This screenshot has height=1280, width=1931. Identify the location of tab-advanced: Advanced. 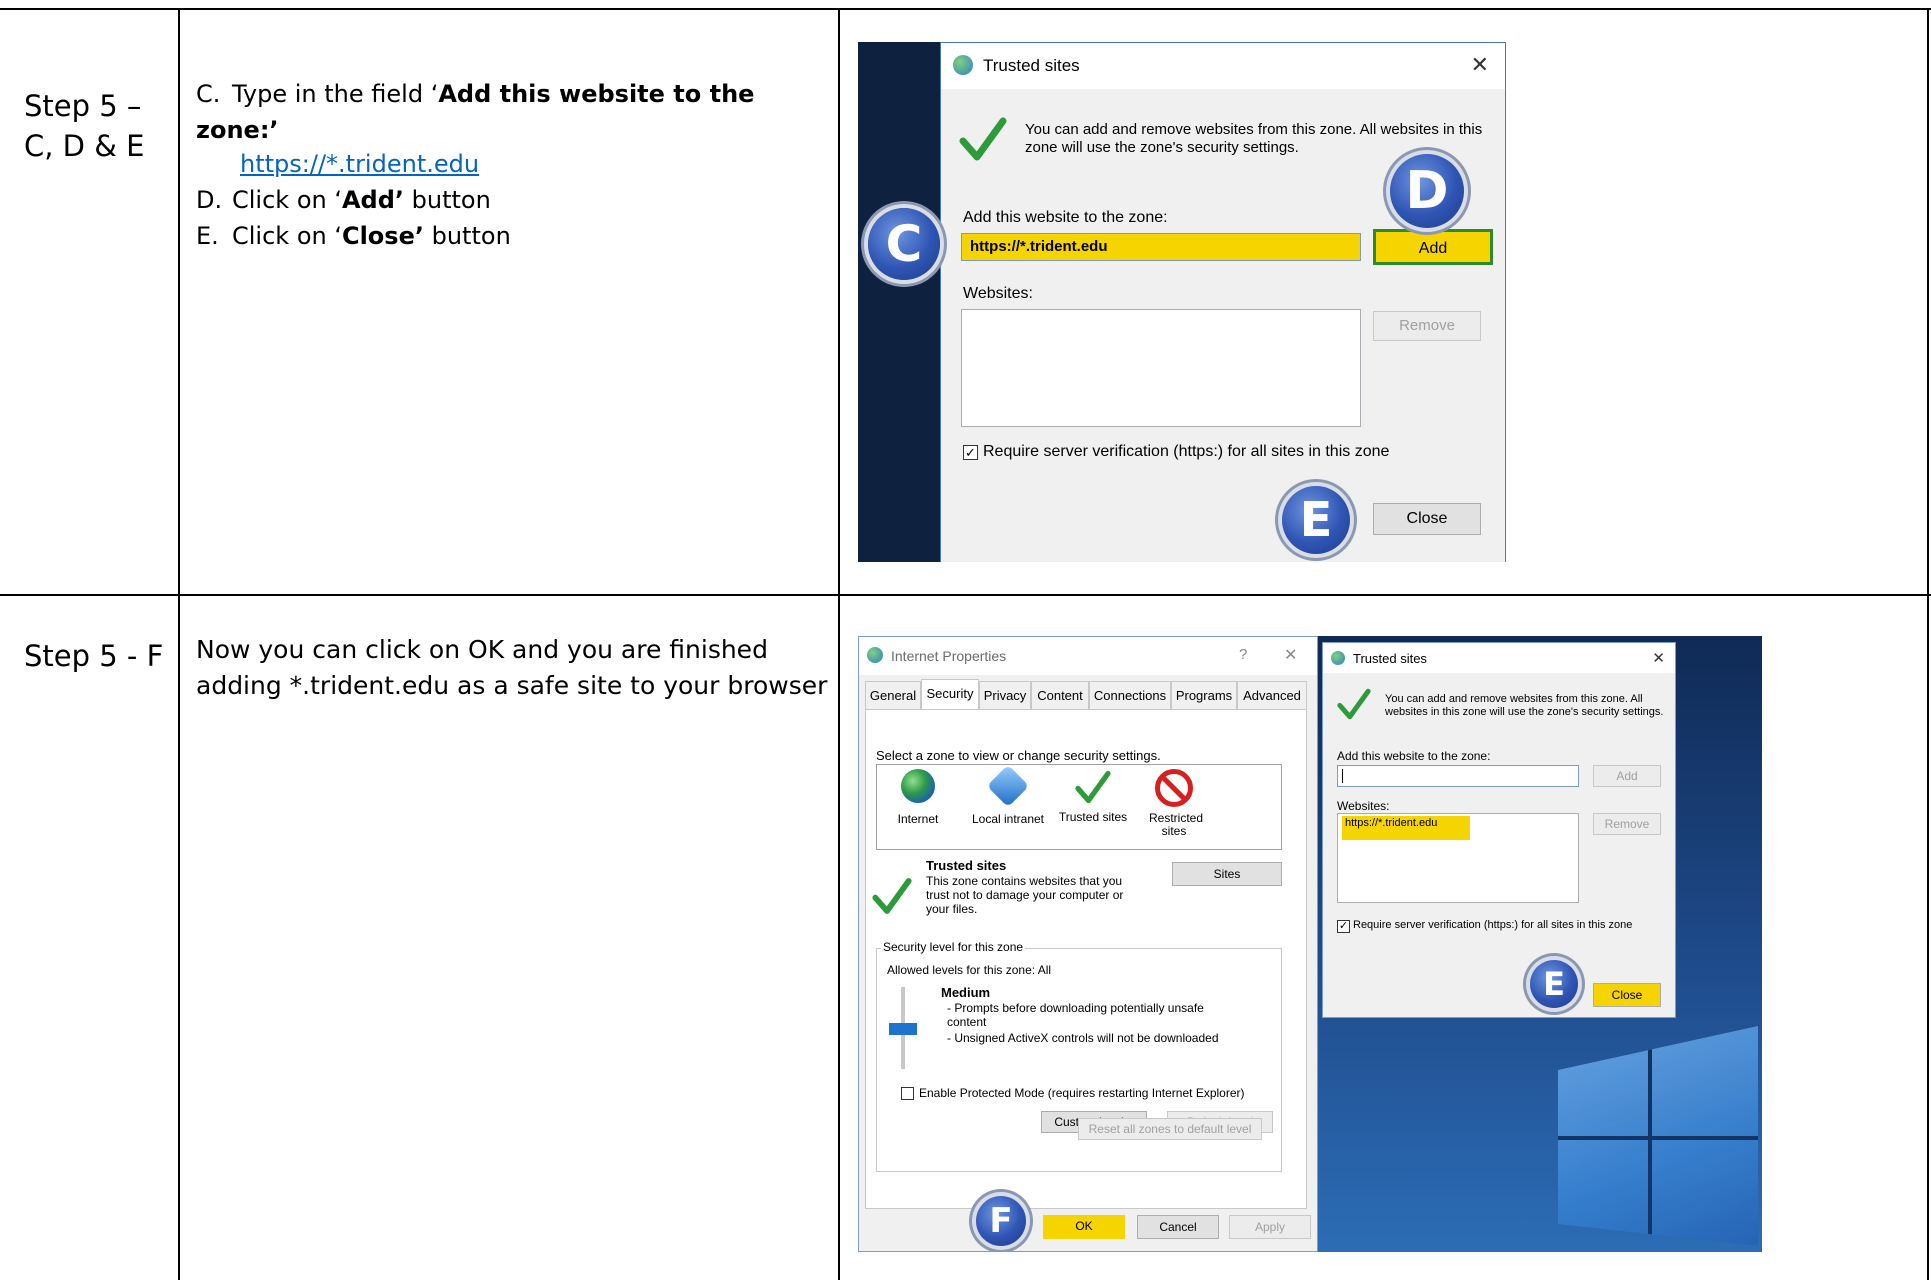
(1272, 695).